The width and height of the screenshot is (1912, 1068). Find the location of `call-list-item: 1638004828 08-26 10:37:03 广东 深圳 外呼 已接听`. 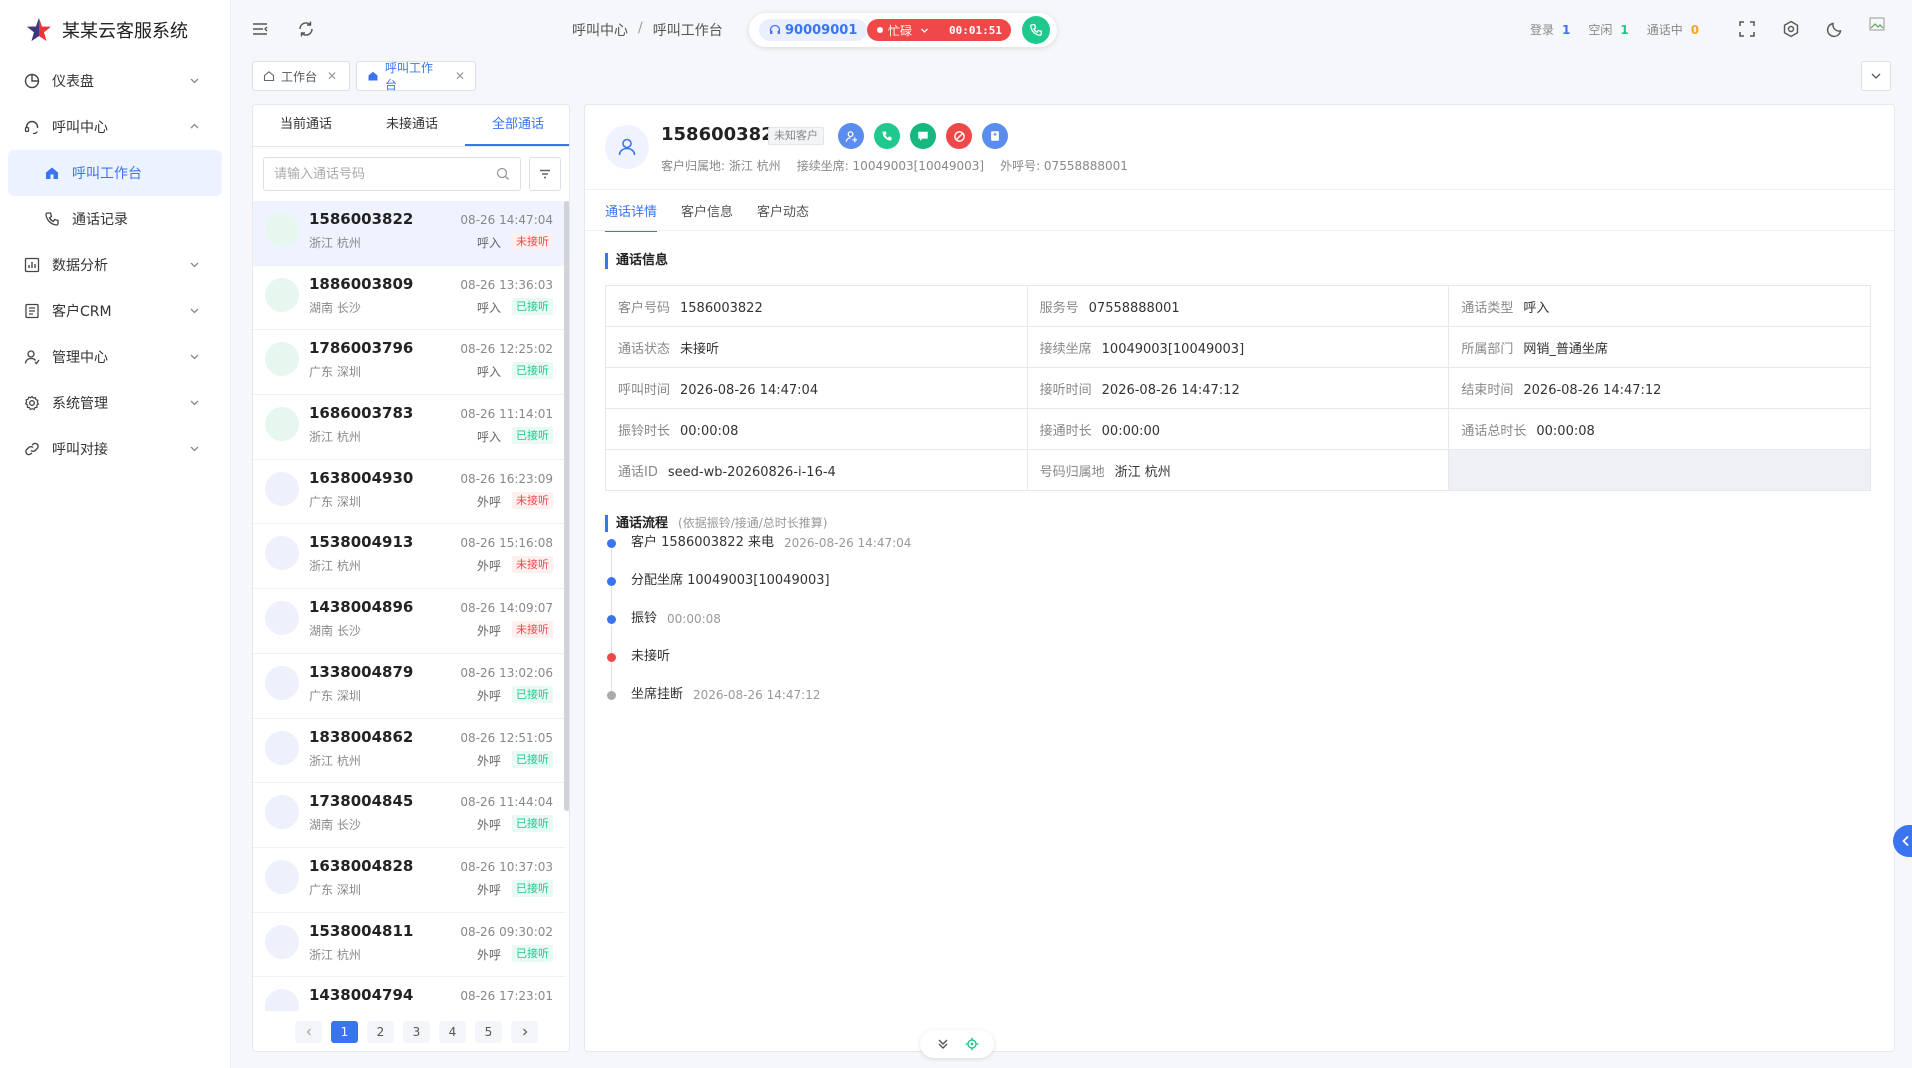

call-list-item: 1638004828 08-26 10:37:03 广东 深圳 外呼 已接听 is located at coordinates (409, 880).